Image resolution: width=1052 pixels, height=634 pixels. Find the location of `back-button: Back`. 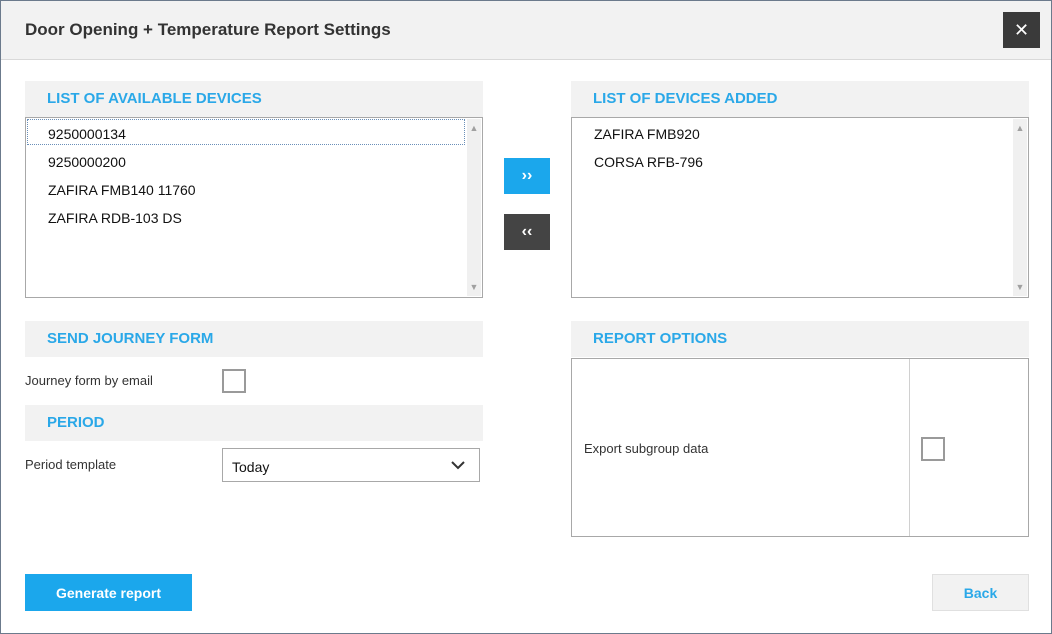

back-button: Back is located at coordinates (980, 592).